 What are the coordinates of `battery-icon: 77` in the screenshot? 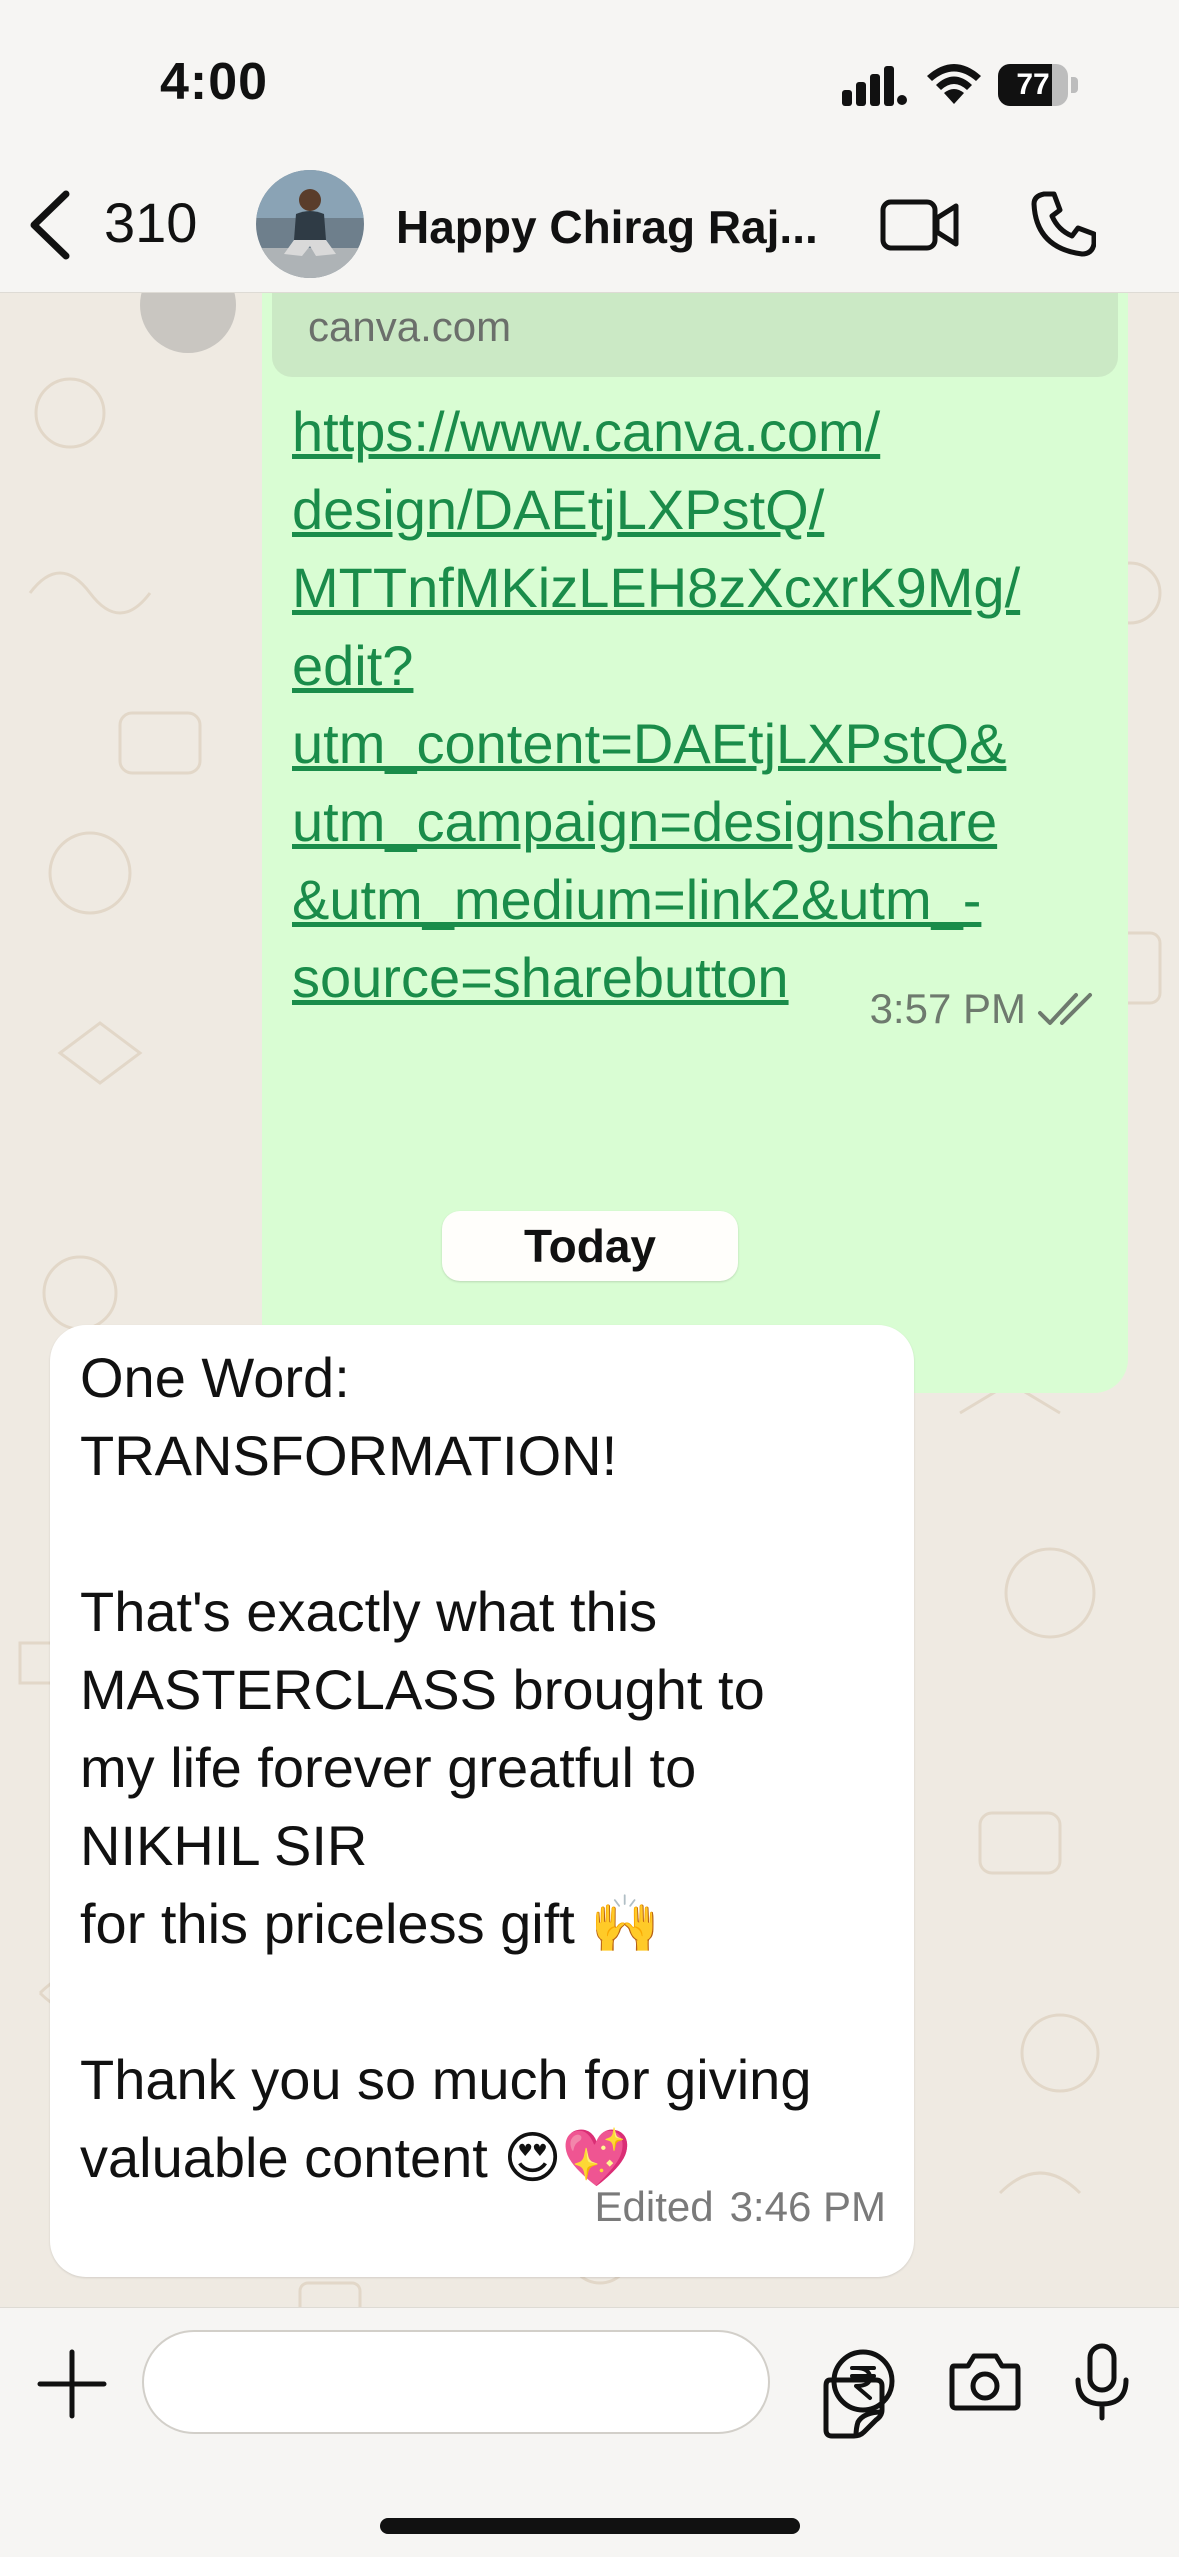 It's located at (1038, 85).